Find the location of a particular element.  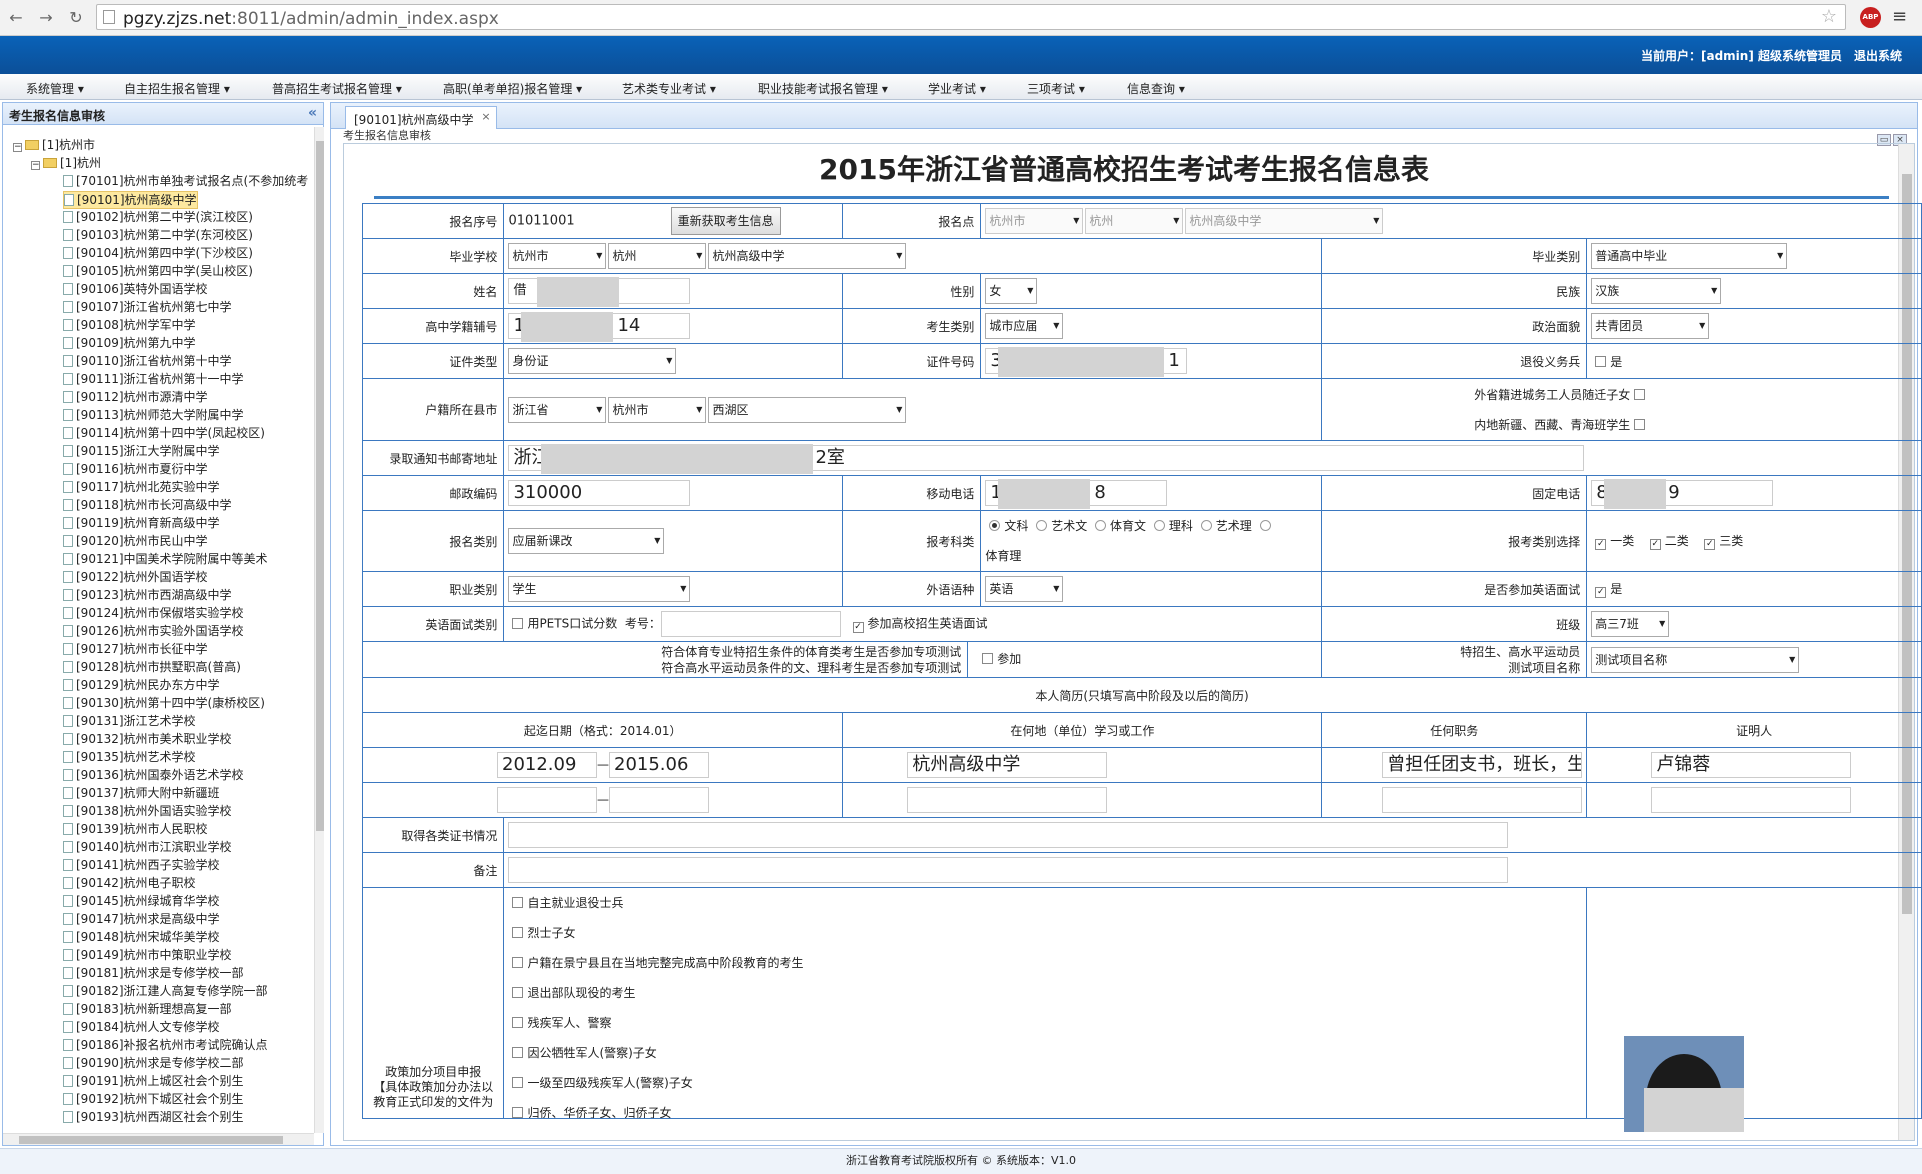

browser-menu-icon: ≡ is located at coordinates (1899, 16).